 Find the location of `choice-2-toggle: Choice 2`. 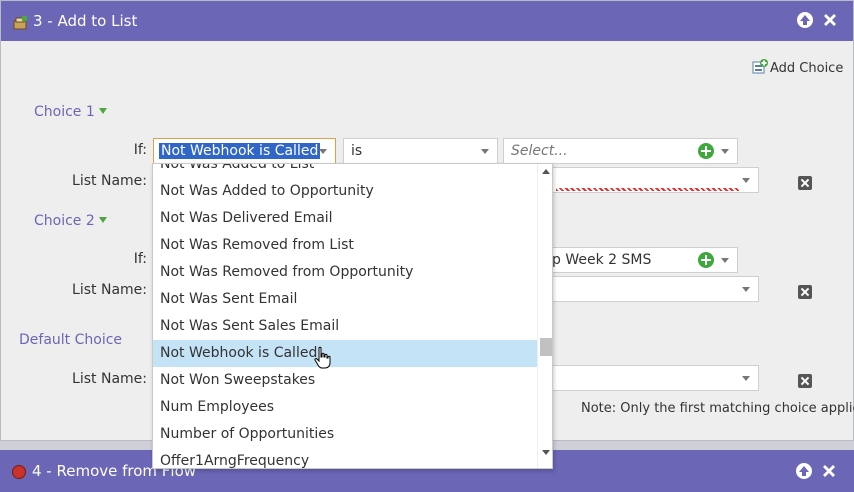

choice-2-toggle: Choice 2 is located at coordinates (70, 221).